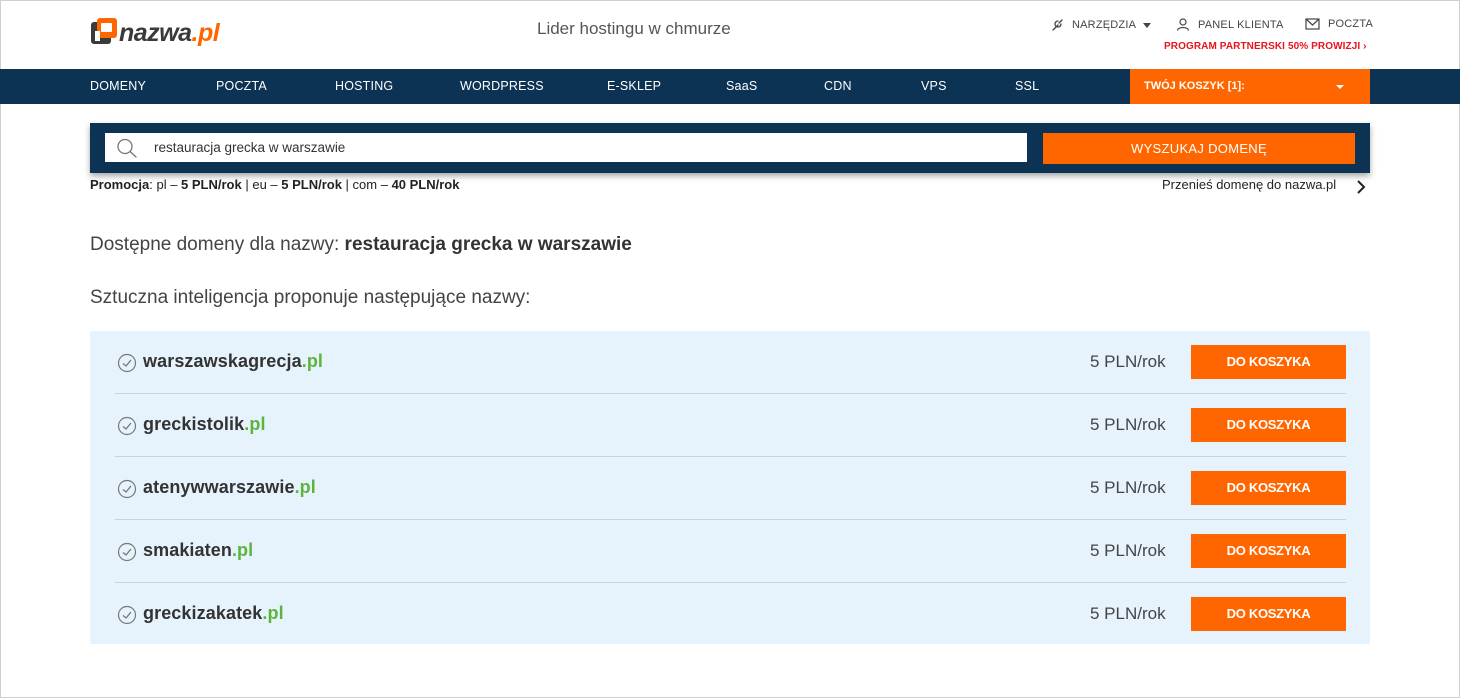  Describe the element at coordinates (104, 33) in the screenshot. I see `logo-mark-icon` at that location.